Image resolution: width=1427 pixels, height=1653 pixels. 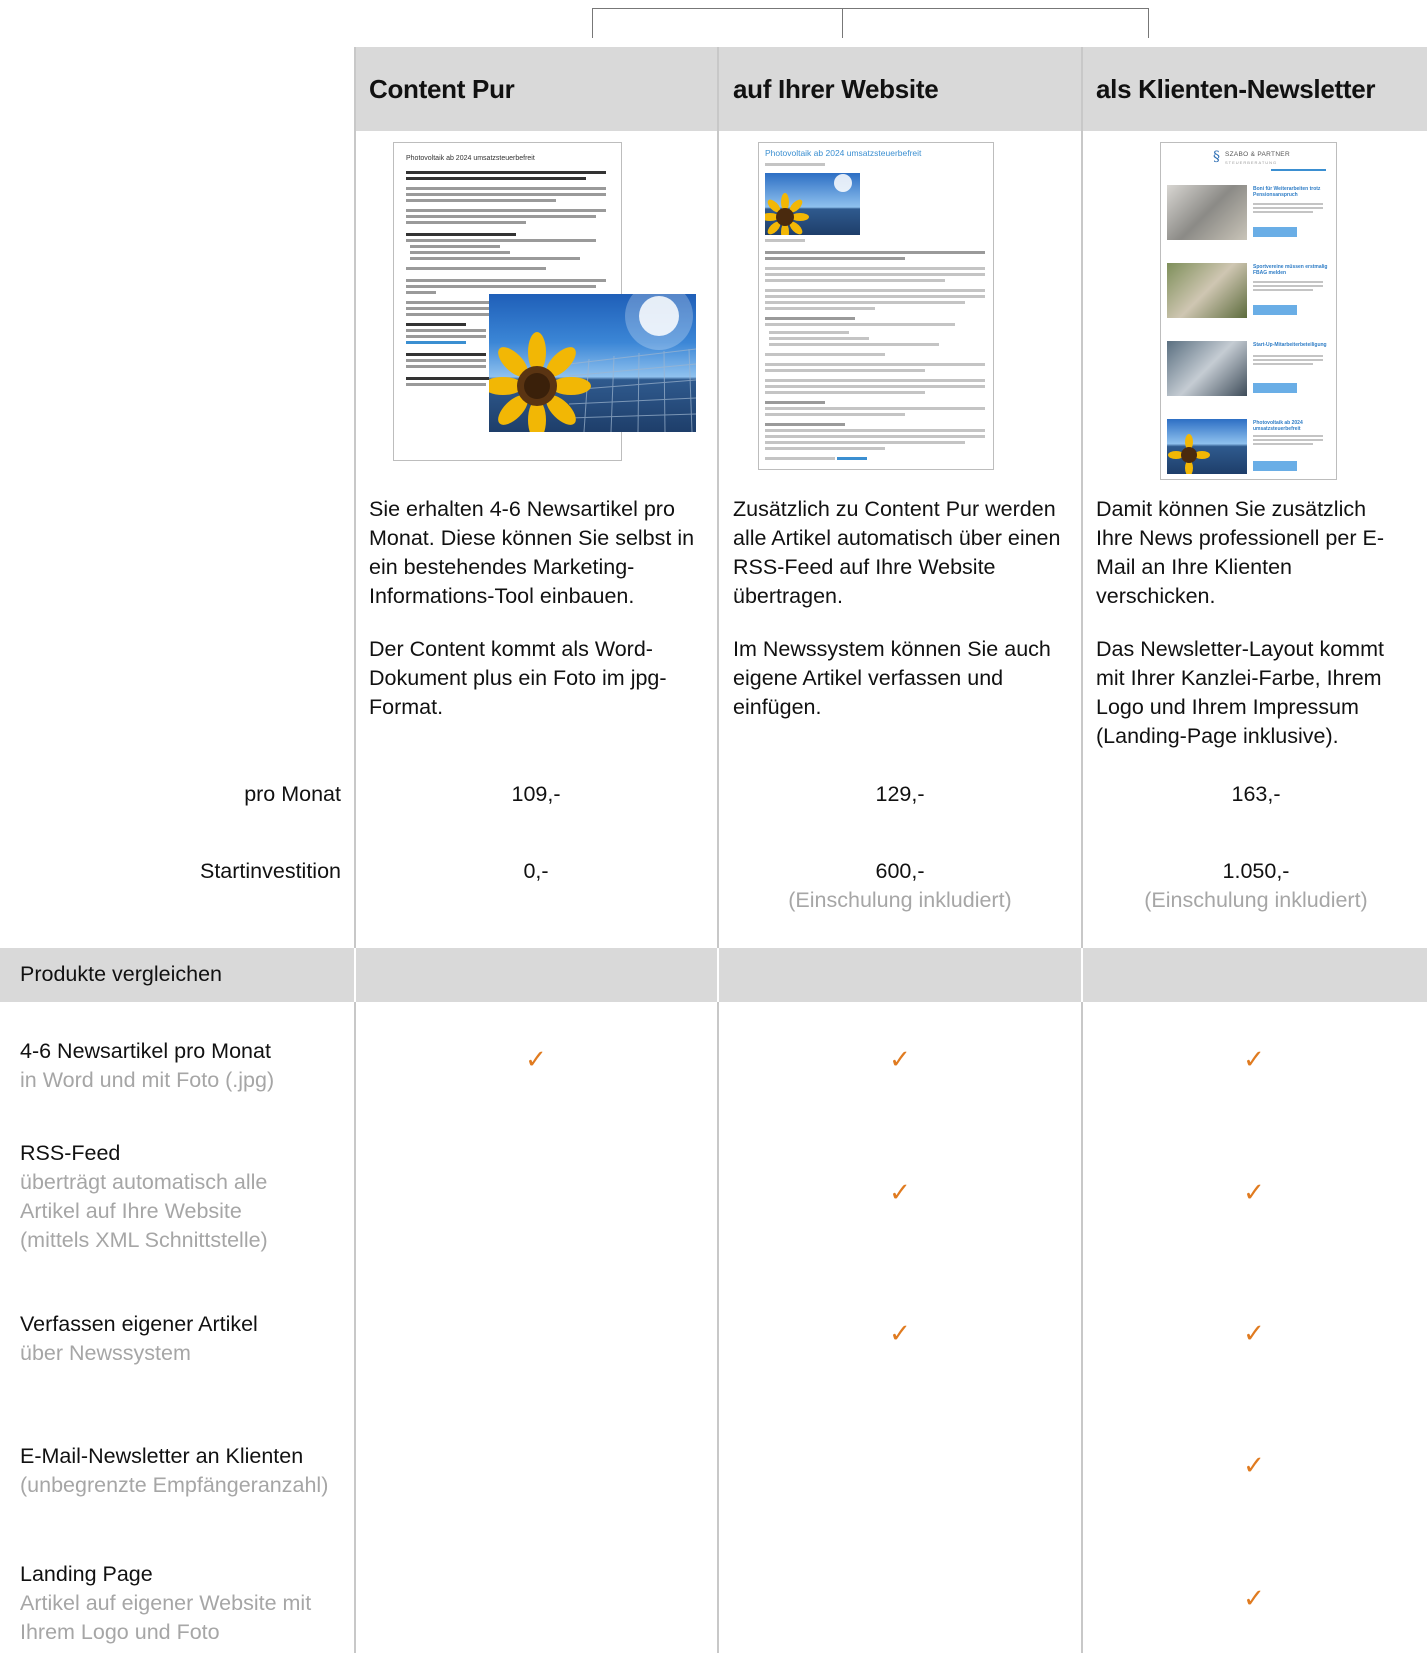 What do you see at coordinates (292, 794) in the screenshot?
I see `row-label-per-month: pro Monat` at bounding box center [292, 794].